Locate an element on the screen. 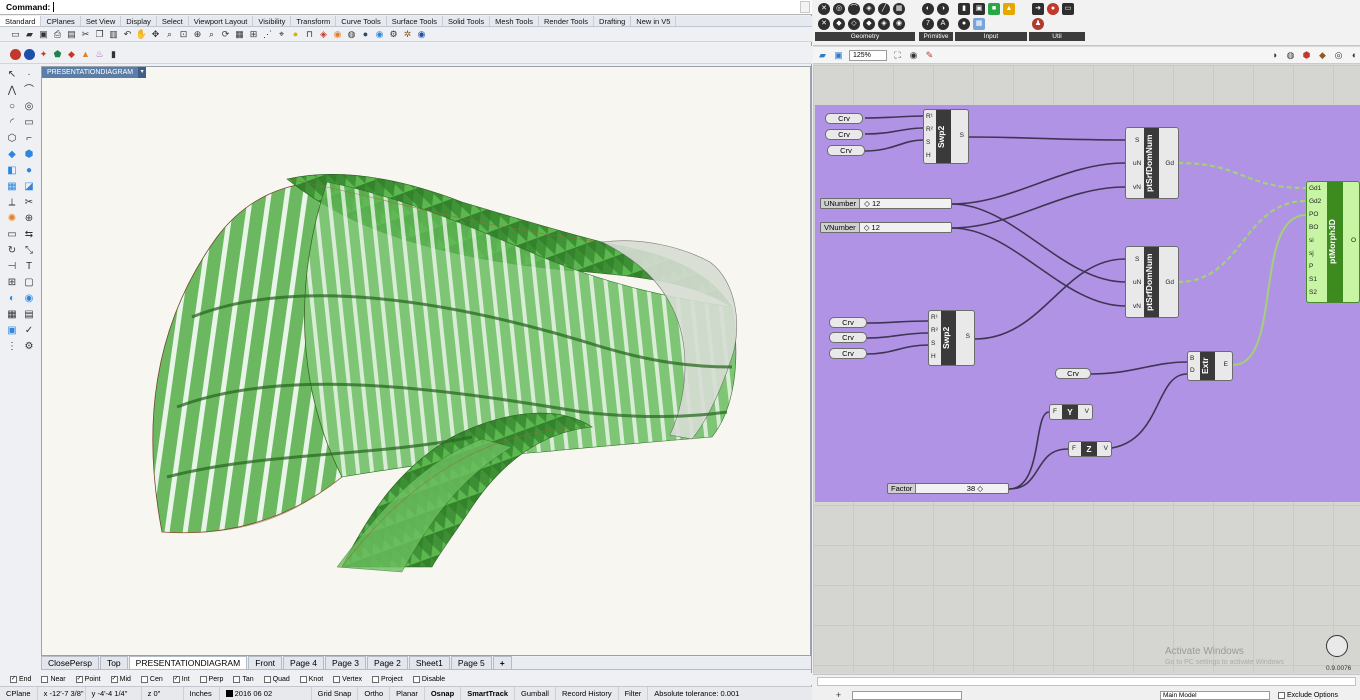 The width and height of the screenshot is (1360, 700). block-icon: ⊞ is located at coordinates (12, 282).